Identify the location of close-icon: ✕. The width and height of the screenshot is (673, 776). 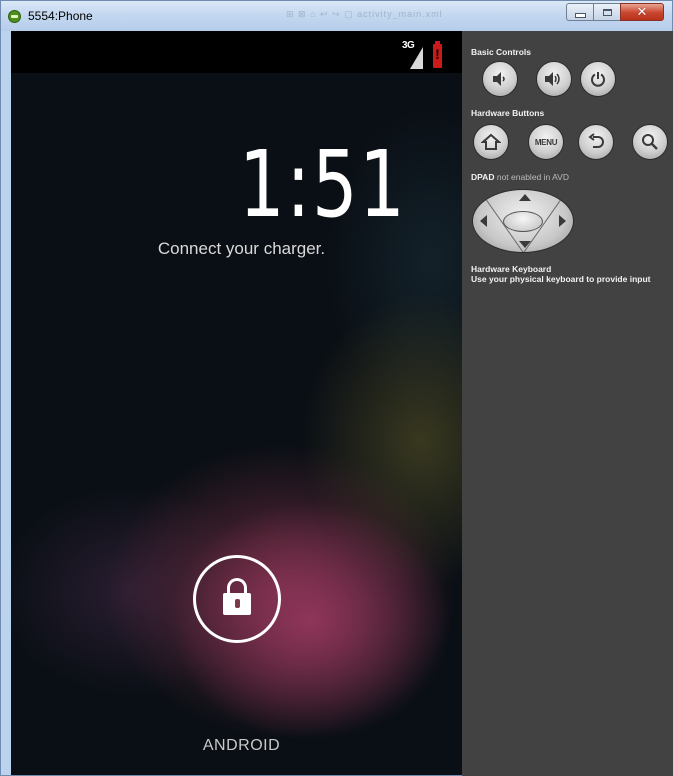
(642, 12).